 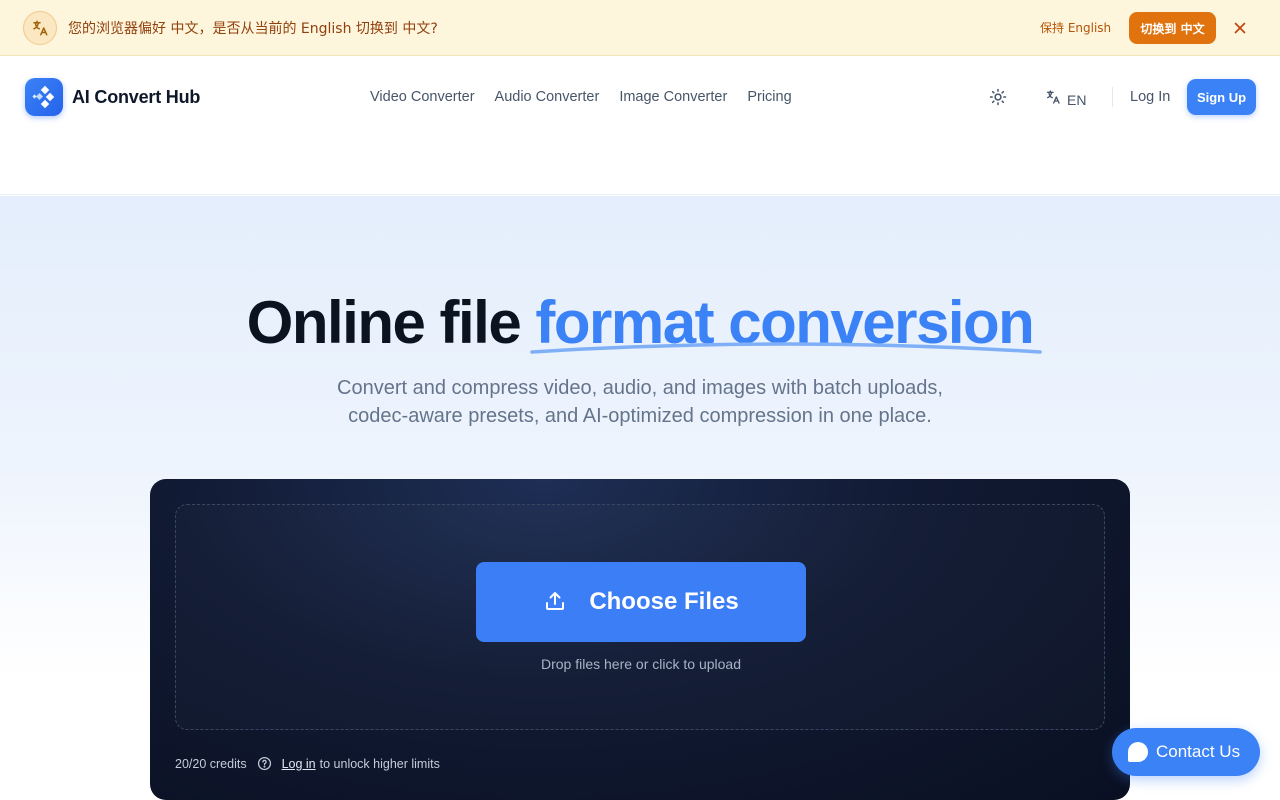 What do you see at coordinates (786, 348) in the screenshot?
I see `title-underline` at bounding box center [786, 348].